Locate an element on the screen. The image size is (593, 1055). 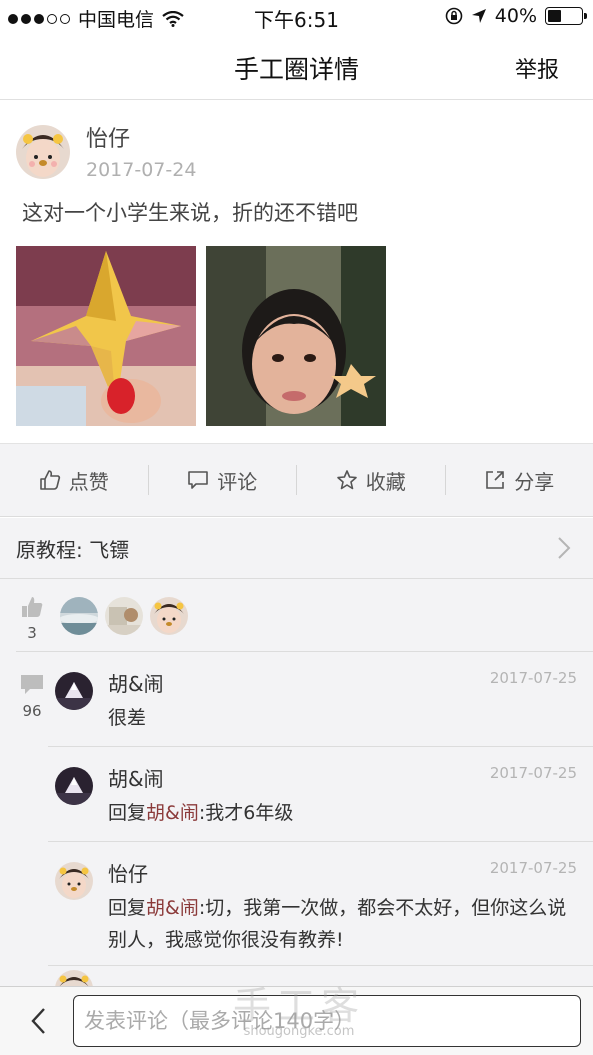
comment-text: 回复胡&闹:切，我第一次做，都会不太好，但你这么说别人，我感觉你很没有教养! is located at coordinates (343, 924).